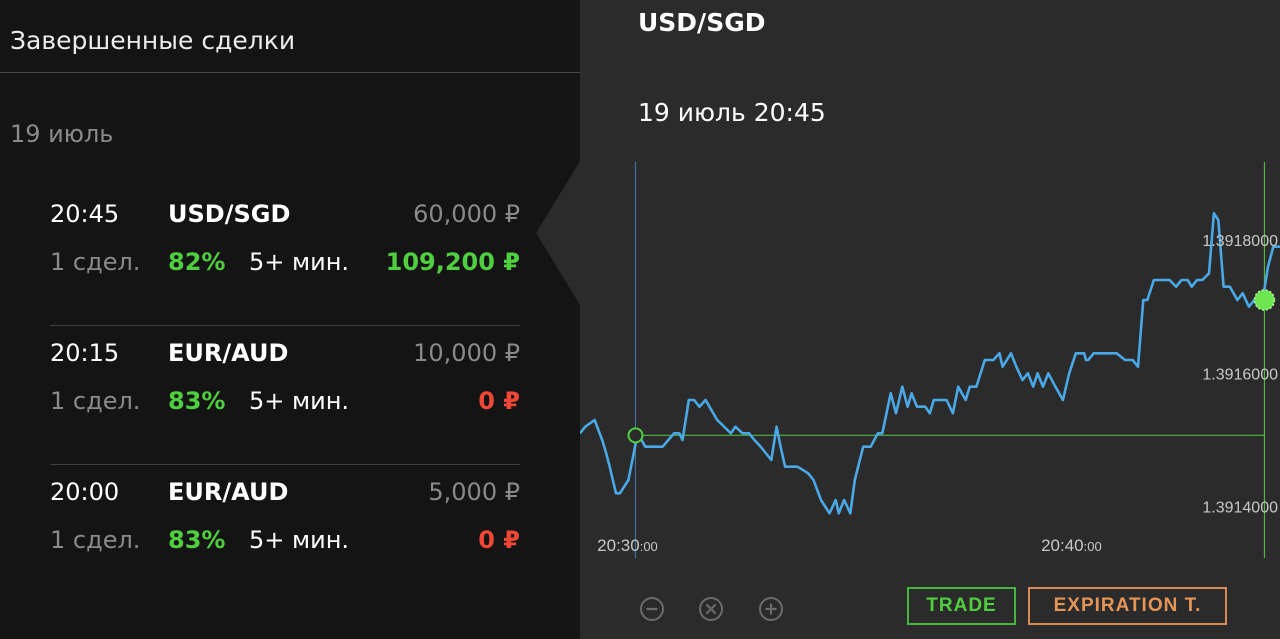 The height and width of the screenshot is (639, 1280). What do you see at coordinates (1240, 374) in the screenshot?
I see `y-tick-label: 1.3916000` at bounding box center [1240, 374].